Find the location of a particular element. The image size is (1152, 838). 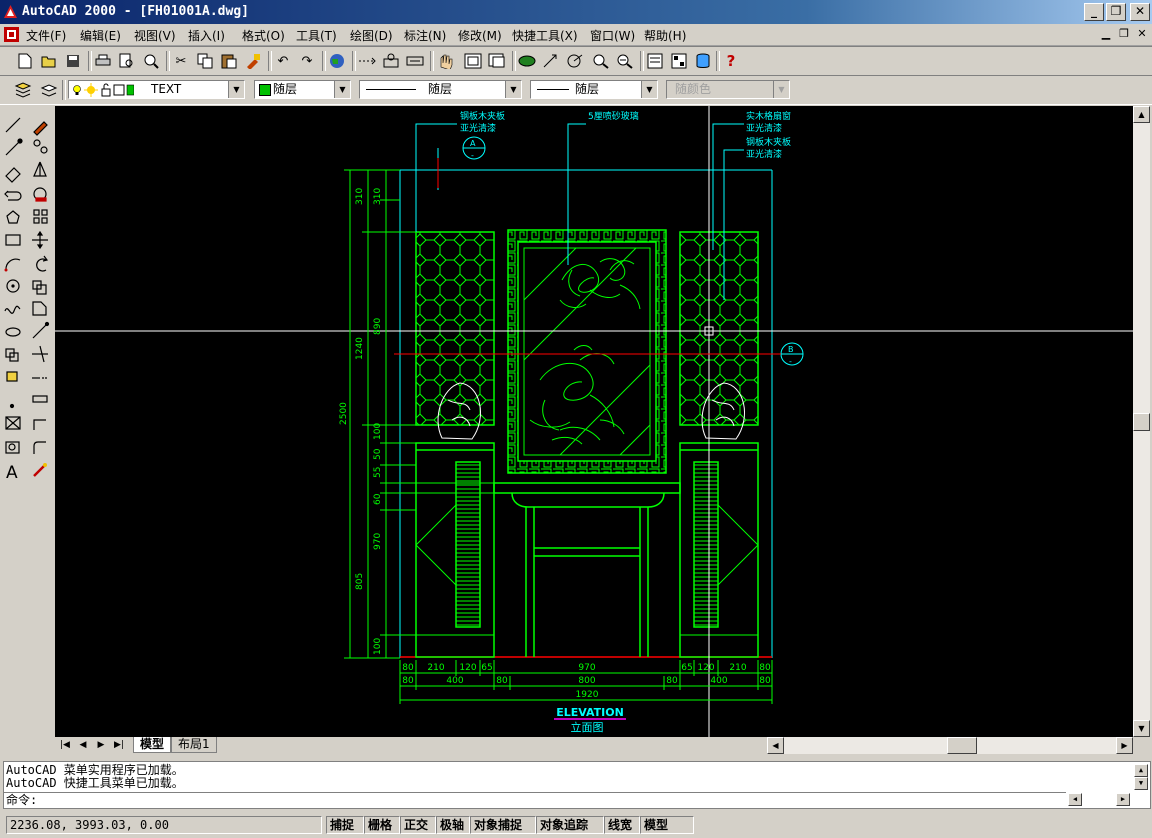

tracking-icon is located at coordinates (367, 61).